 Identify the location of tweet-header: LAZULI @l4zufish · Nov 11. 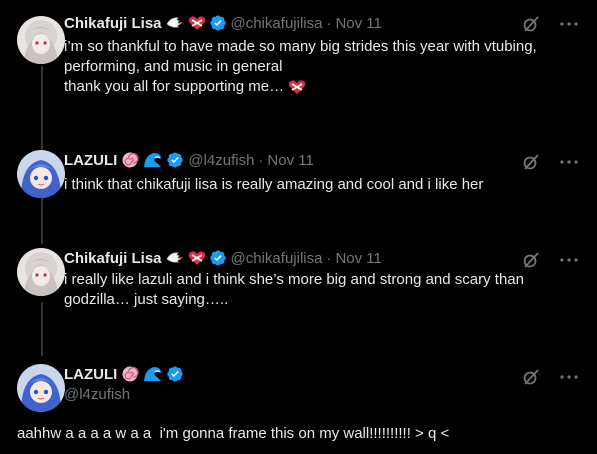
(189, 160).